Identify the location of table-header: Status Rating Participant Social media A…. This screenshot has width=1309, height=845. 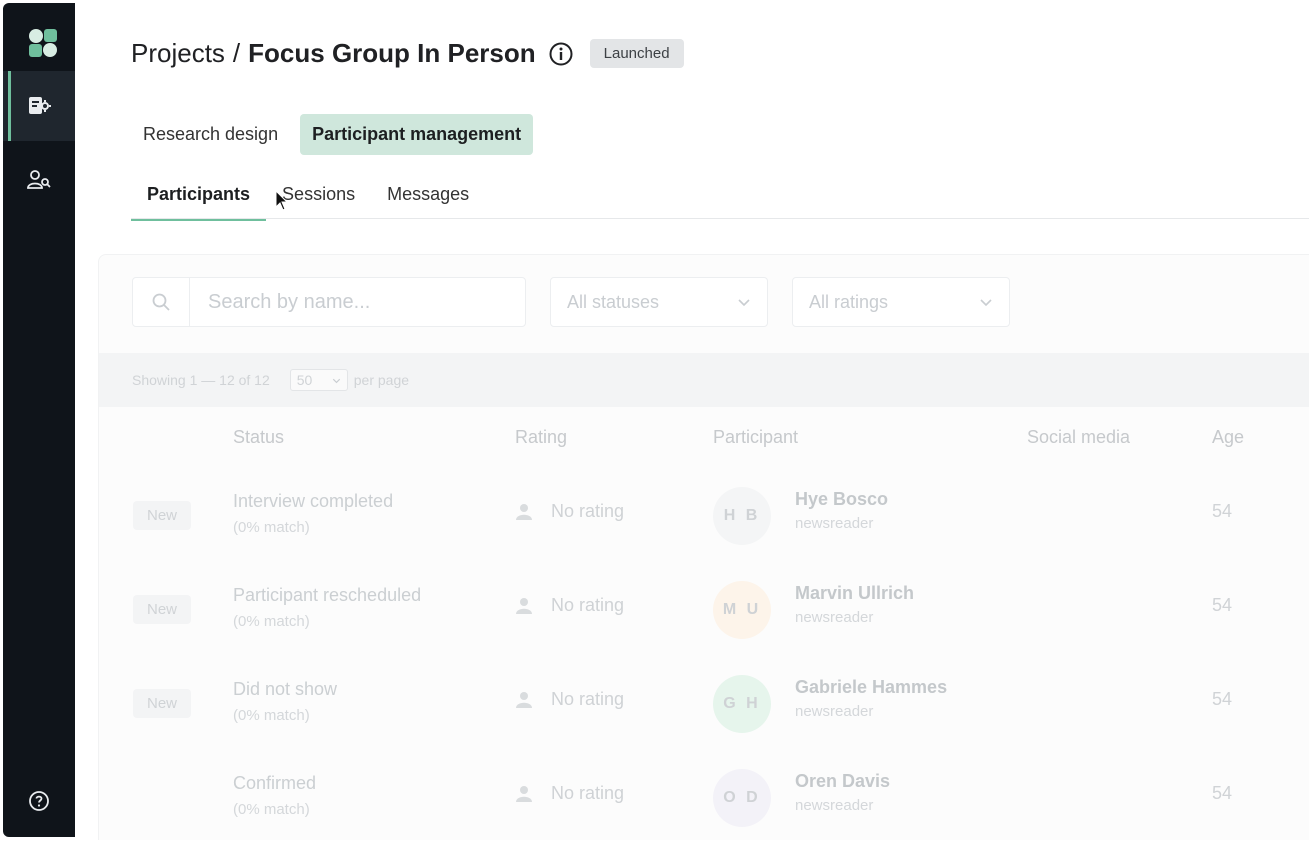
(704, 438).